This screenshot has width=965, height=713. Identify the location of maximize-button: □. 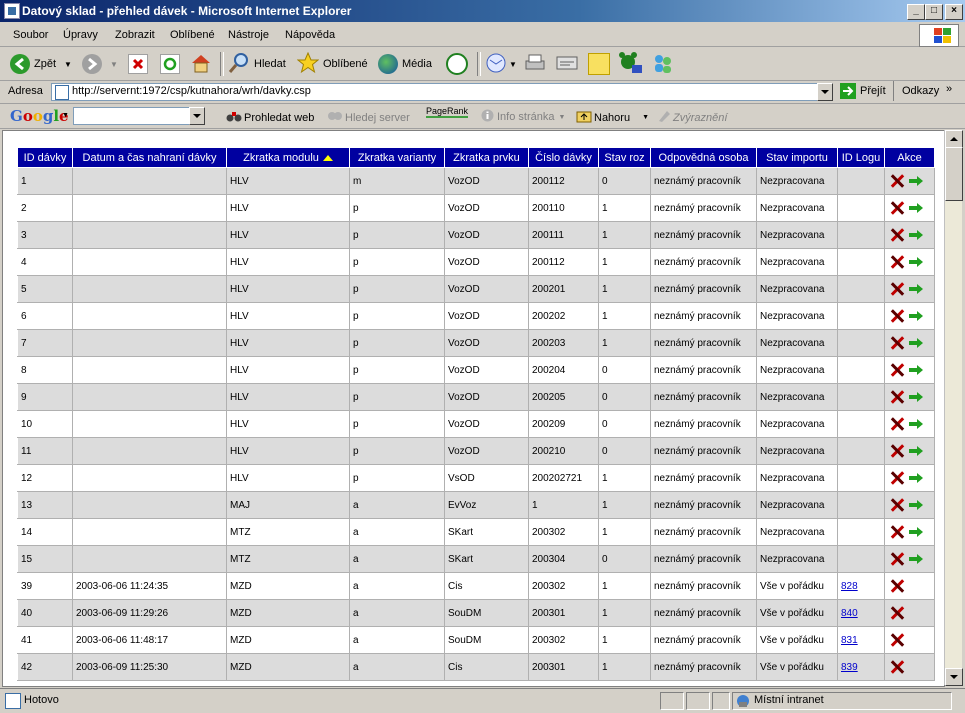
(934, 12).